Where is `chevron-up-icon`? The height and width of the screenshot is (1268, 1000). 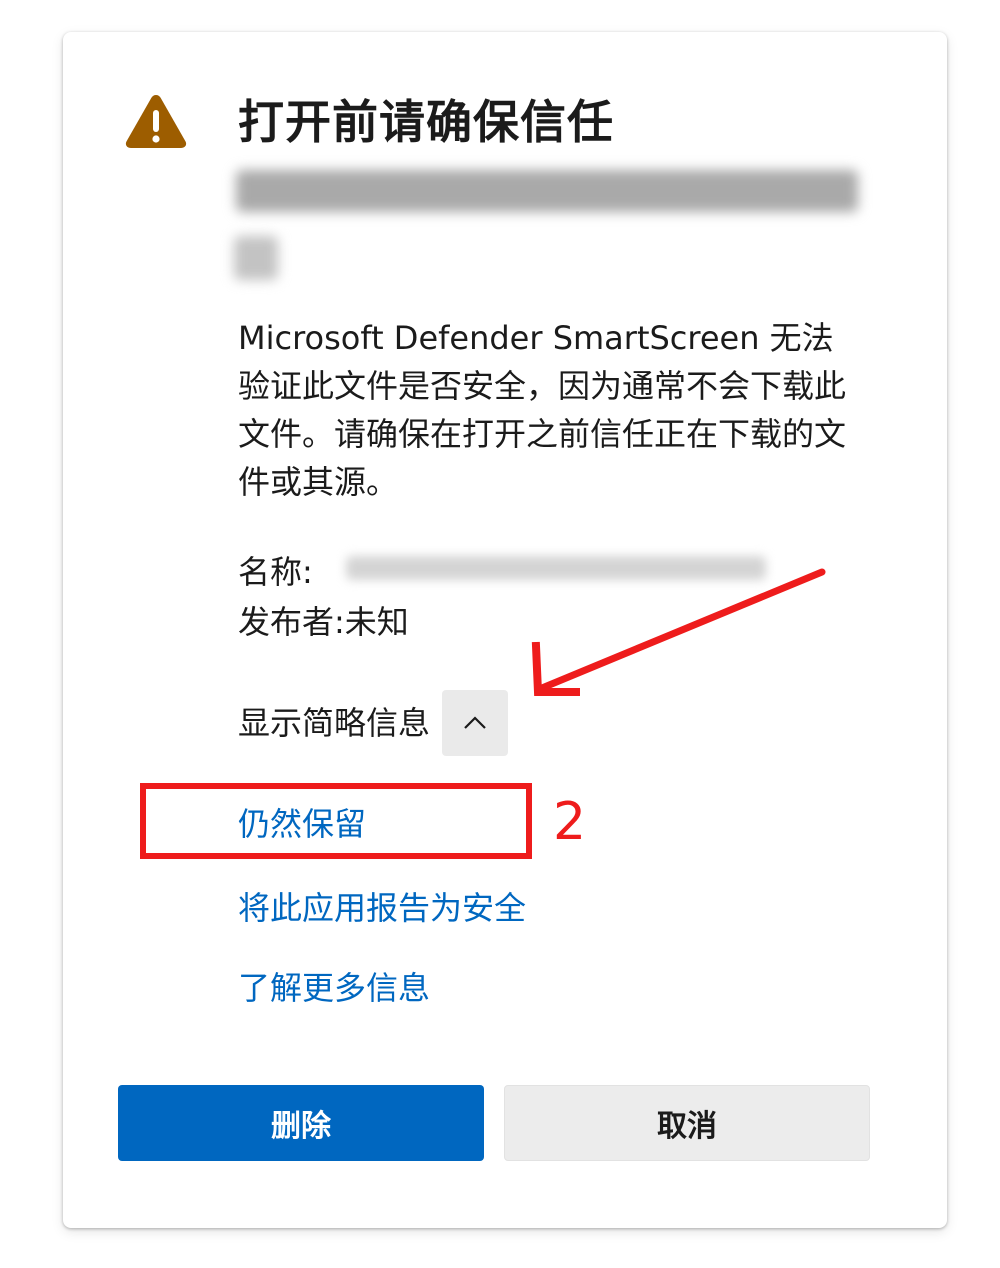
chevron-up-icon is located at coordinates (475, 722).